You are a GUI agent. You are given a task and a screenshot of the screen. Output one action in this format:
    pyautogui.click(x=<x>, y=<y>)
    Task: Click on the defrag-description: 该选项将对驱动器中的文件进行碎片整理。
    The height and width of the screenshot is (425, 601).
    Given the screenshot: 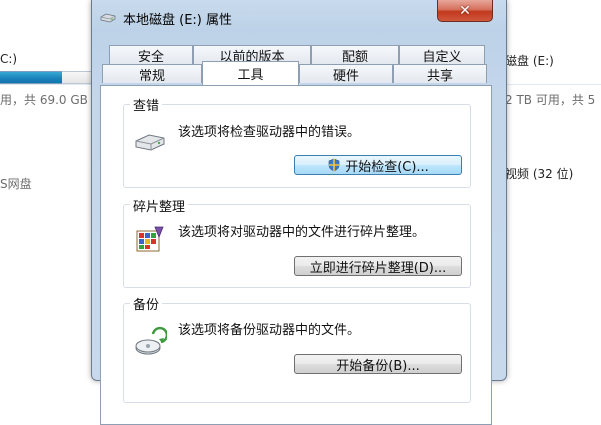 What is the action you would take?
    pyautogui.click(x=302, y=232)
    